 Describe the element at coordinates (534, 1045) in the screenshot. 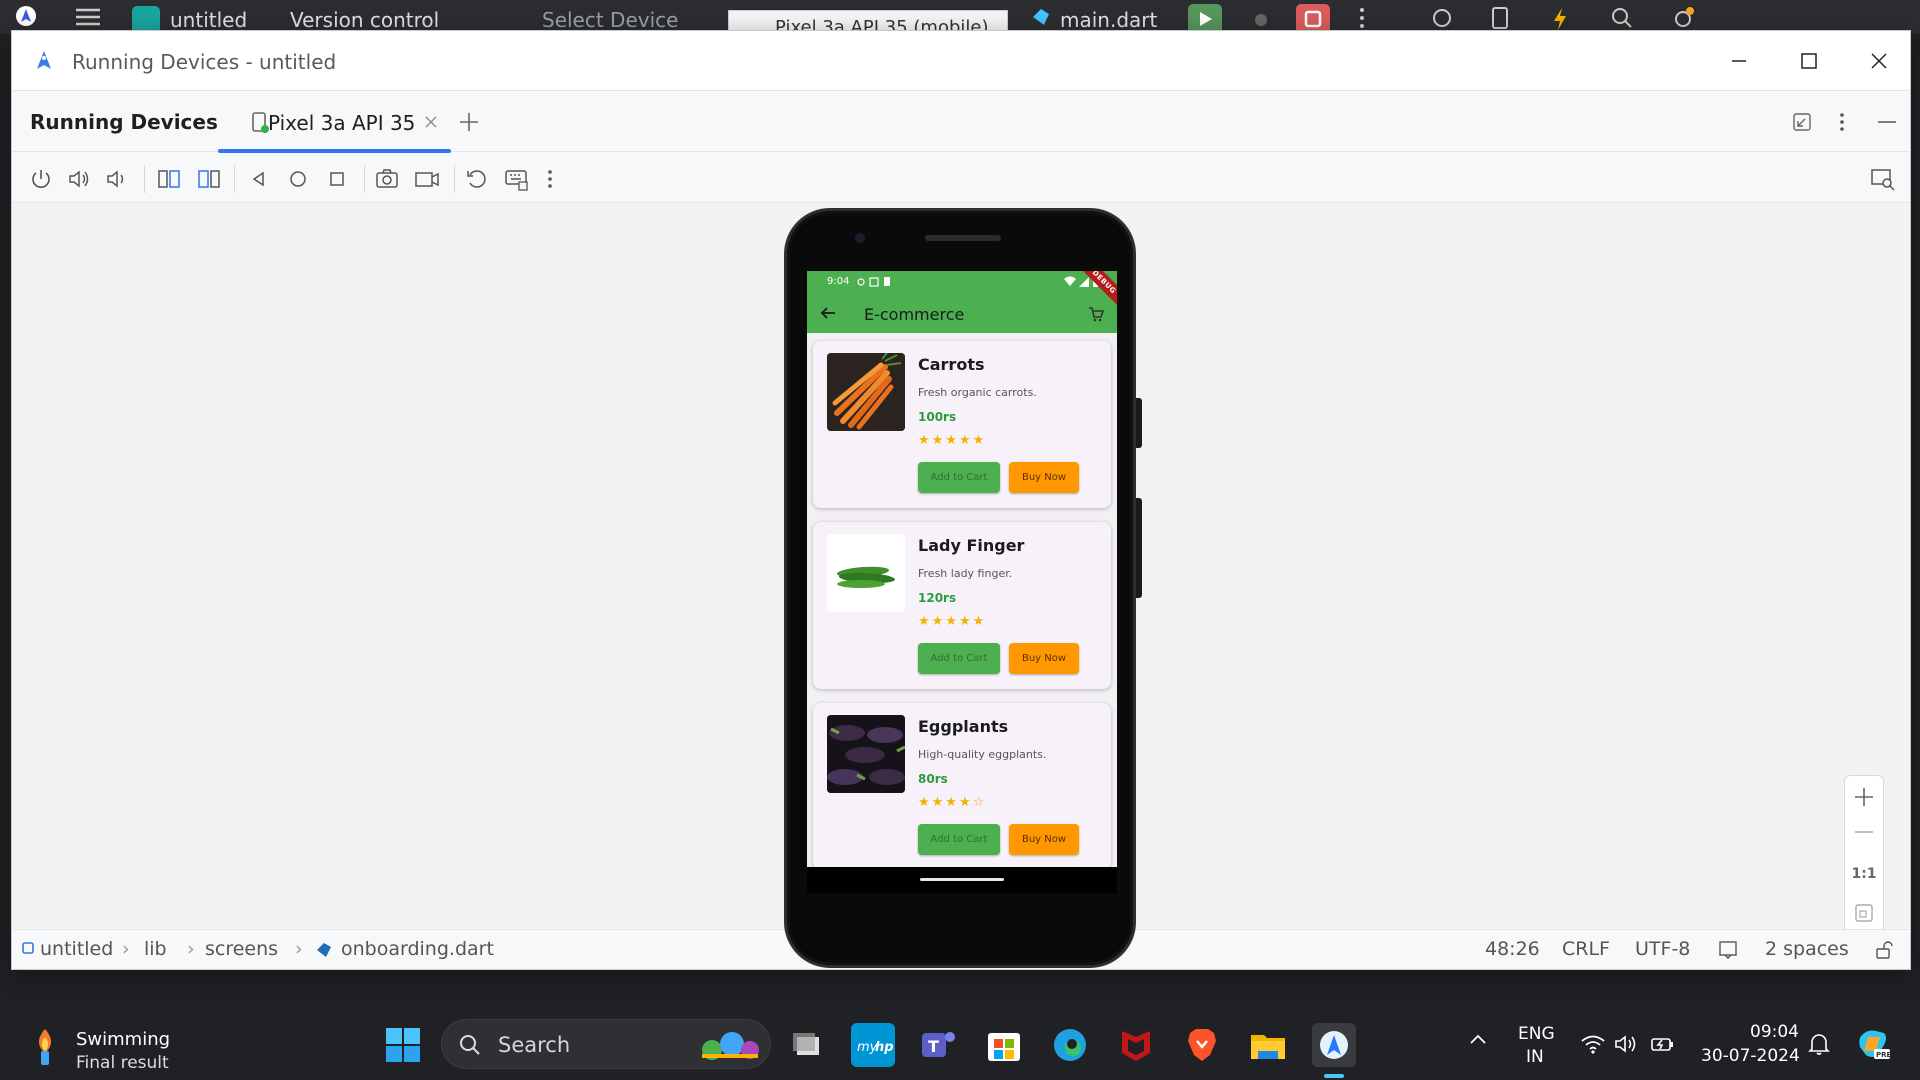

I see `search-placeholder: Search` at that location.